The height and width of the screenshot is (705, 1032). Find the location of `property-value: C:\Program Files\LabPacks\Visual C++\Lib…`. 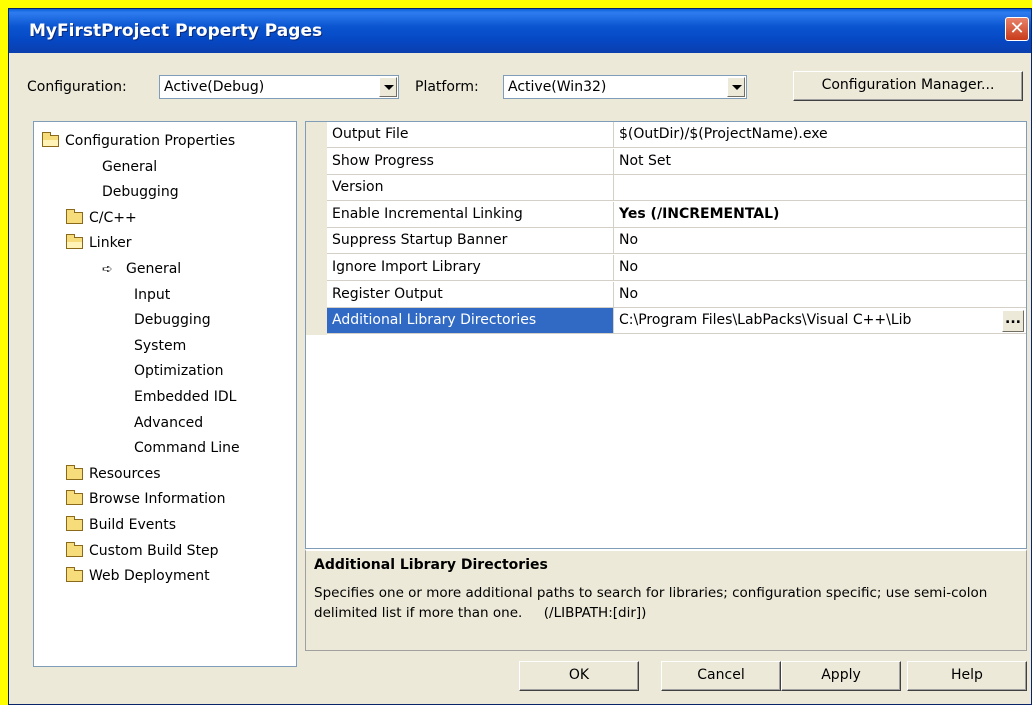

property-value: C:\Program Files\LabPacks\Visual C++\Lib… is located at coordinates (820, 321).